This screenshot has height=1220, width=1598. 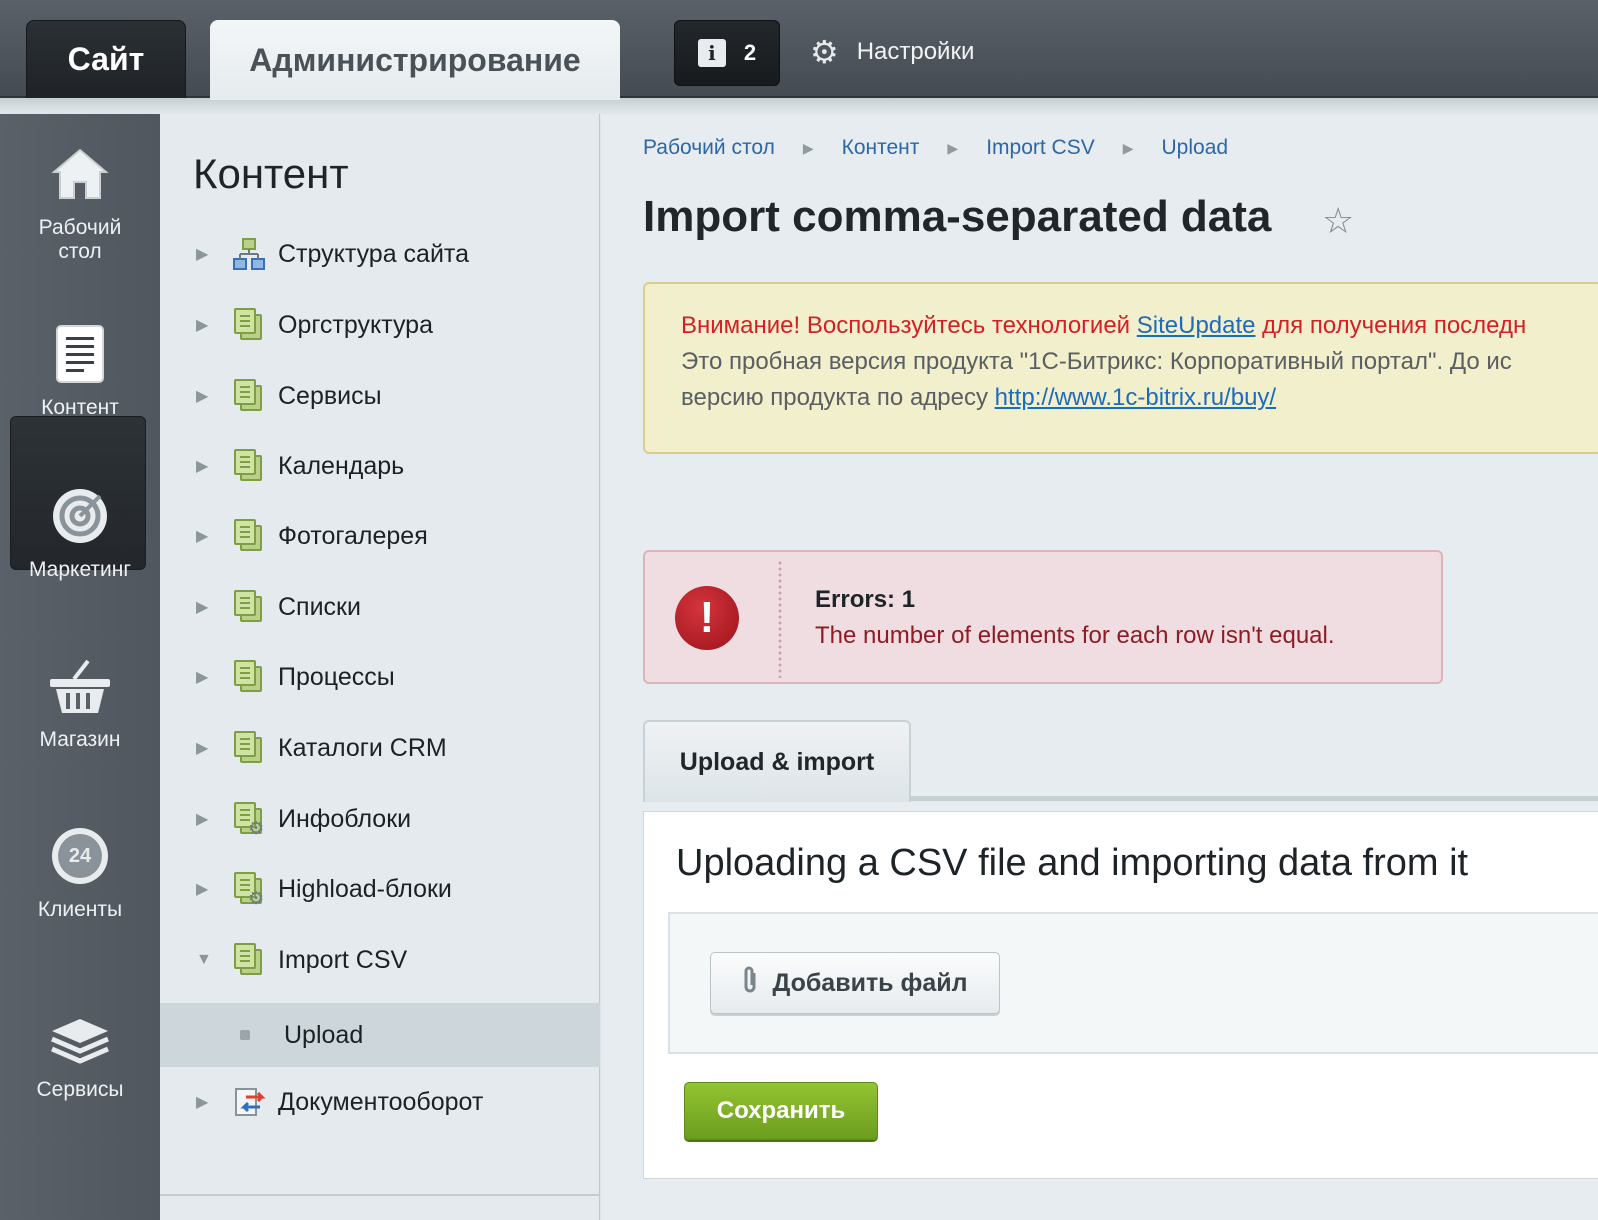 I want to click on menu-item-label: Структура сайта, so click(x=373, y=253).